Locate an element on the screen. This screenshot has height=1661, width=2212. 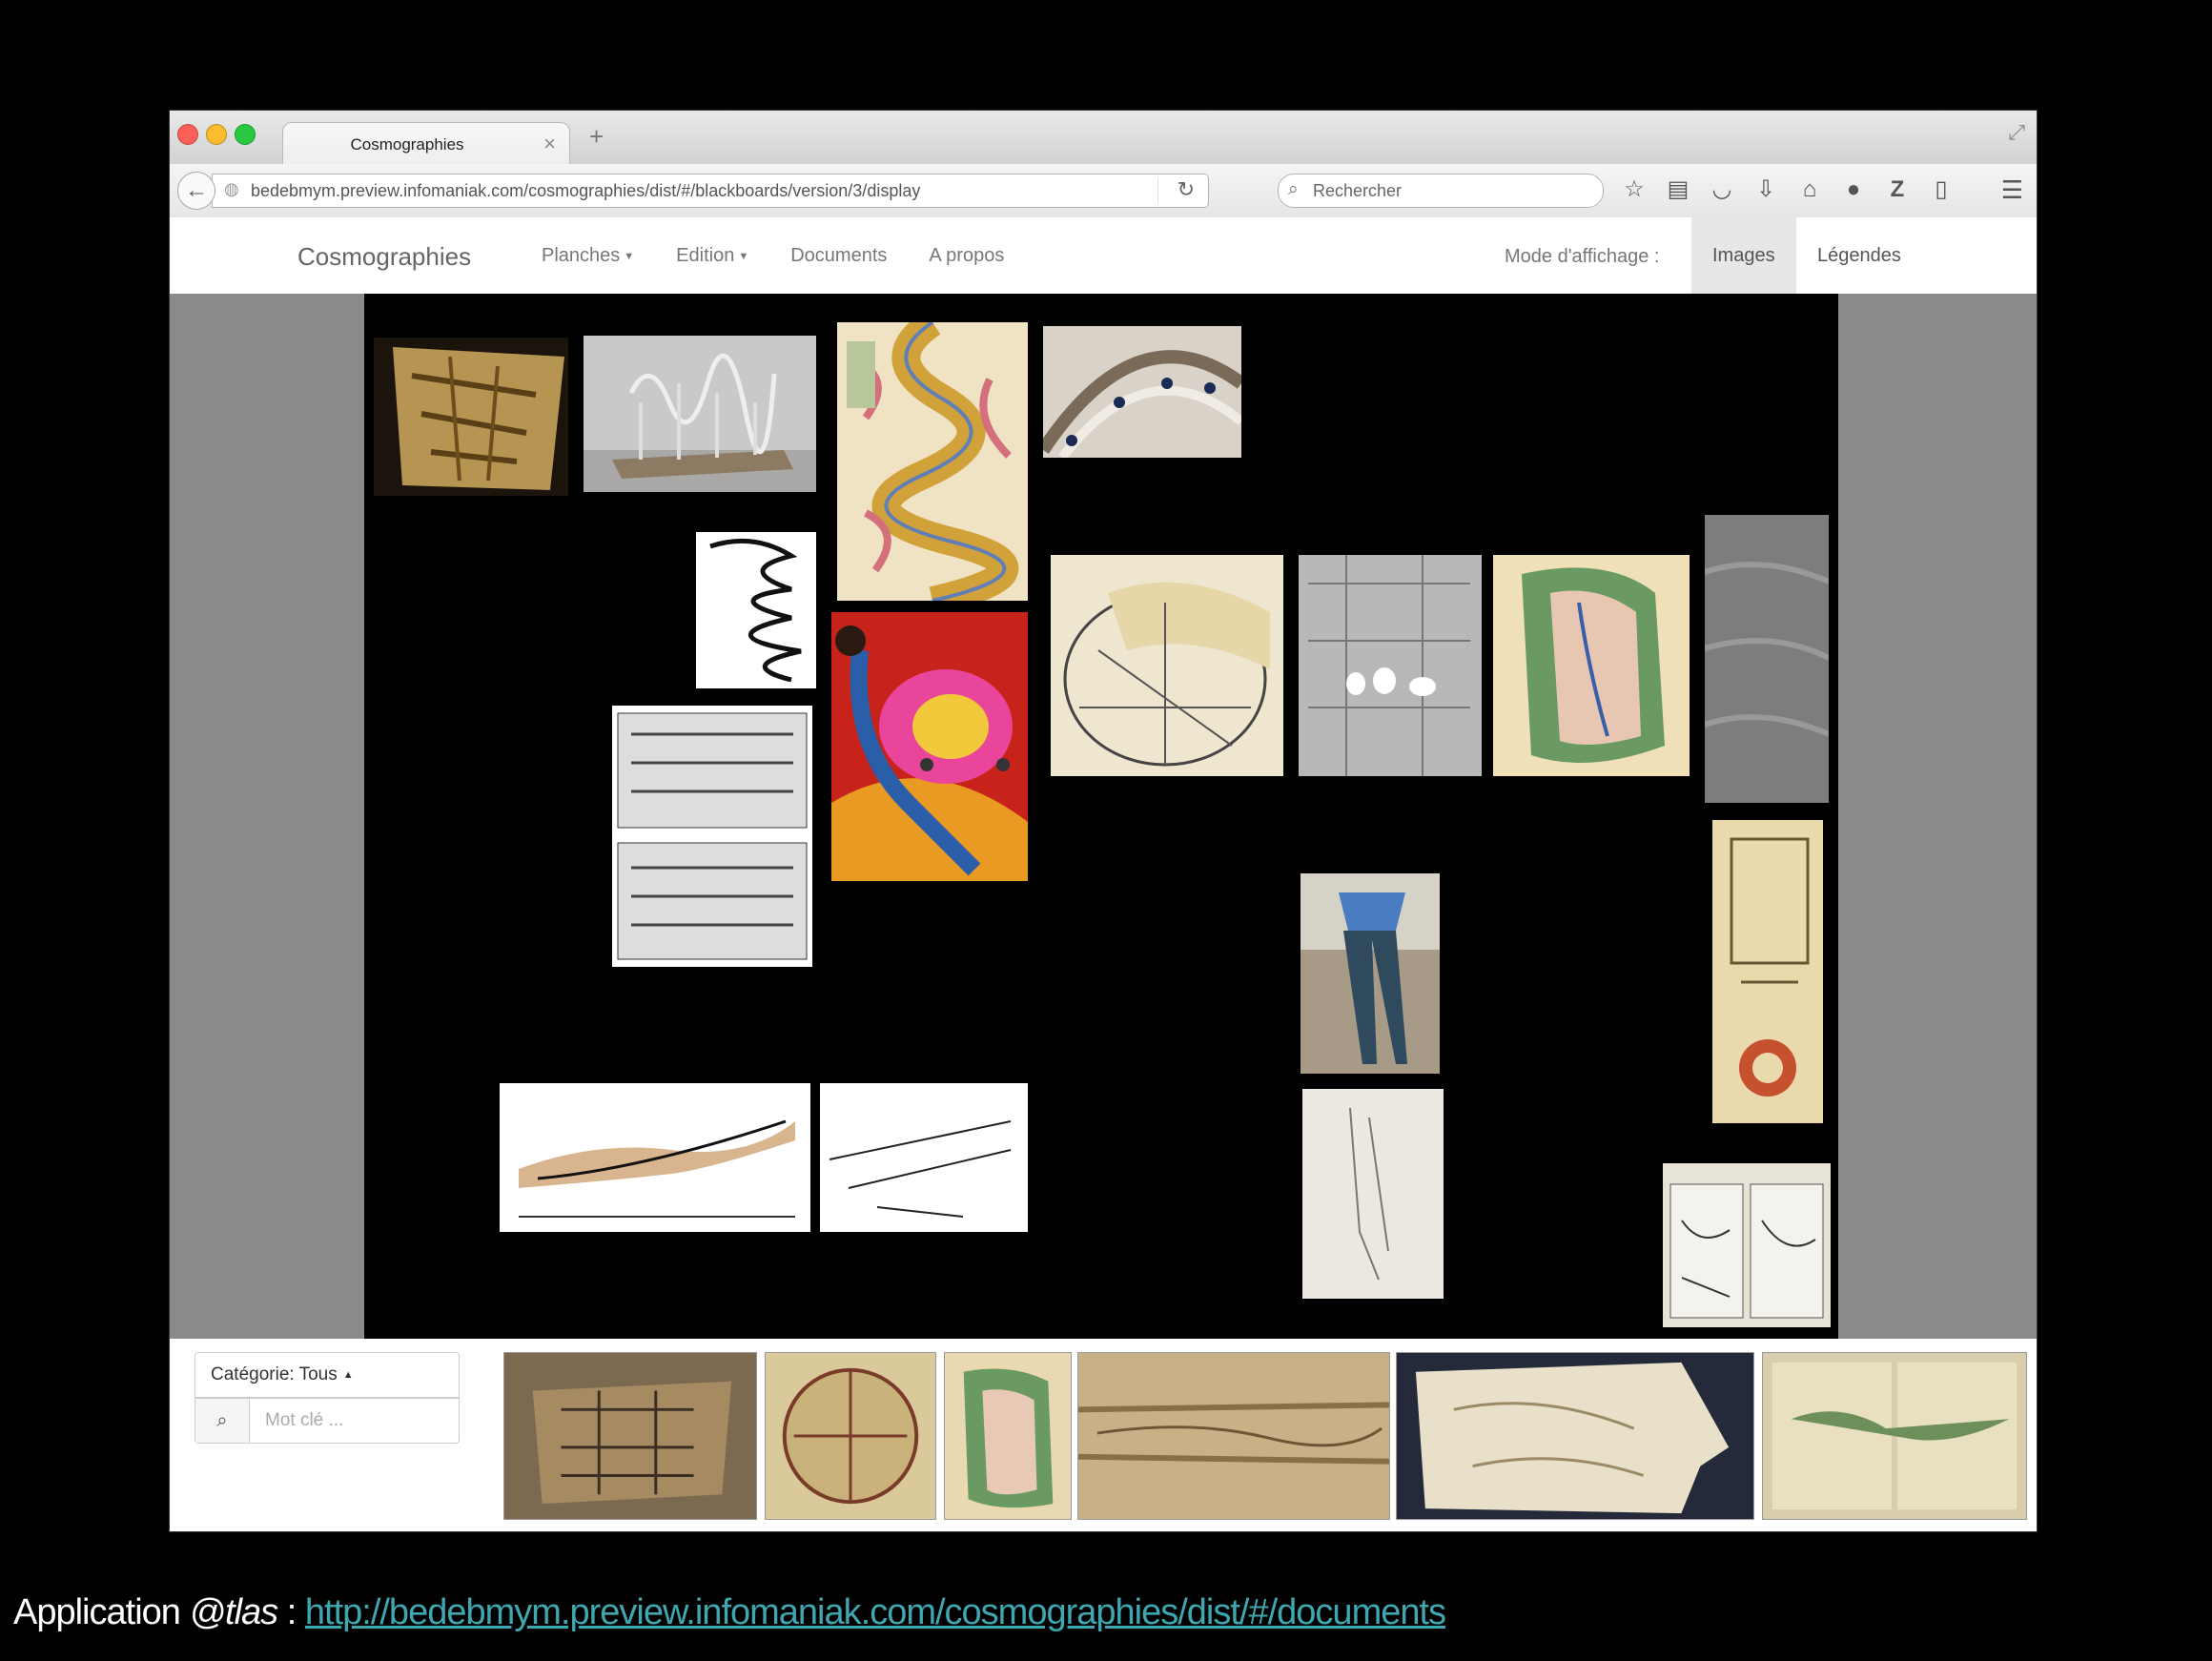
category-dropdown: Catégorie: Tous ▲ is located at coordinates (327, 1375).